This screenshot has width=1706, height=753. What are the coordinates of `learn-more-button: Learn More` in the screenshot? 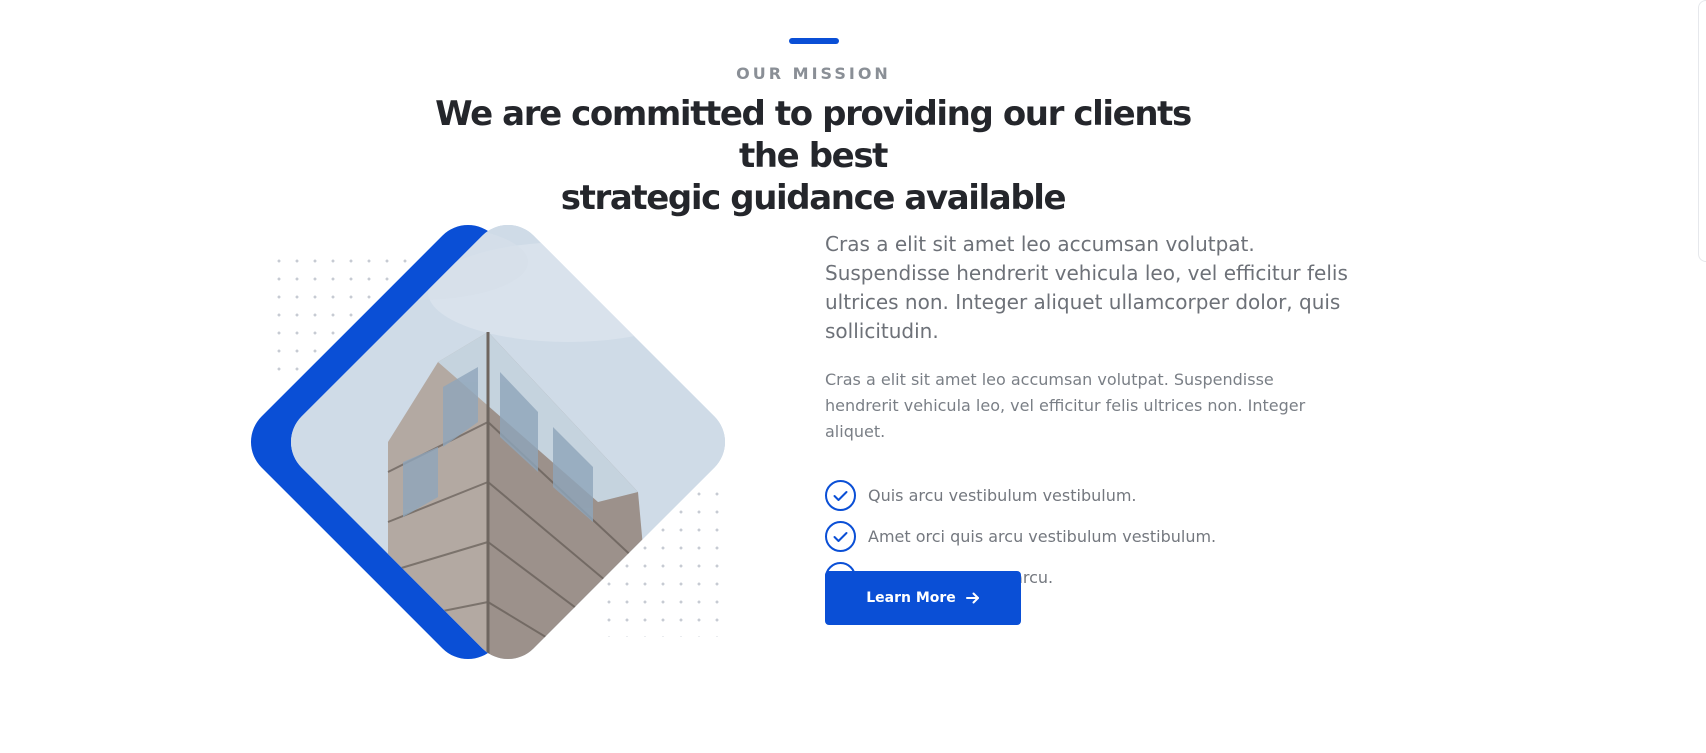 It's located at (923, 598).